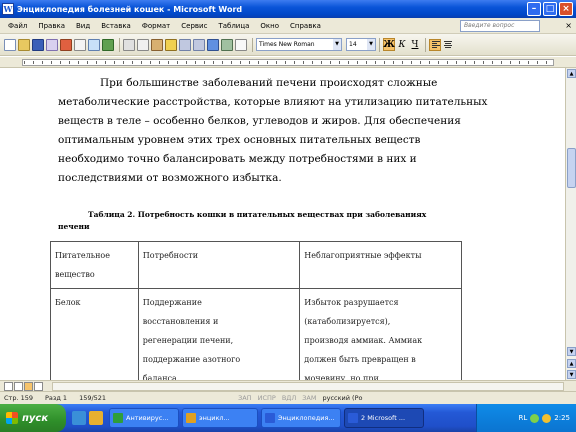 The width and height of the screenshot is (576, 432). I want to click on toolbar: Times New Roman ▼ 14 ▼ Ж К Ч, so click(288, 45).